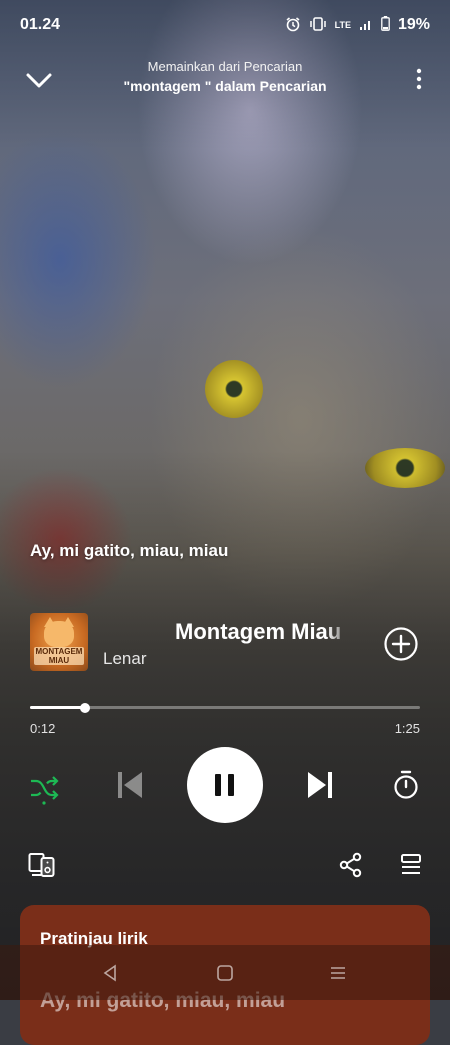 This screenshot has height=1045, width=450. What do you see at coordinates (225, 25) in the screenshot?
I see `status-bar: 01.24 LTE 19%` at bounding box center [225, 25].